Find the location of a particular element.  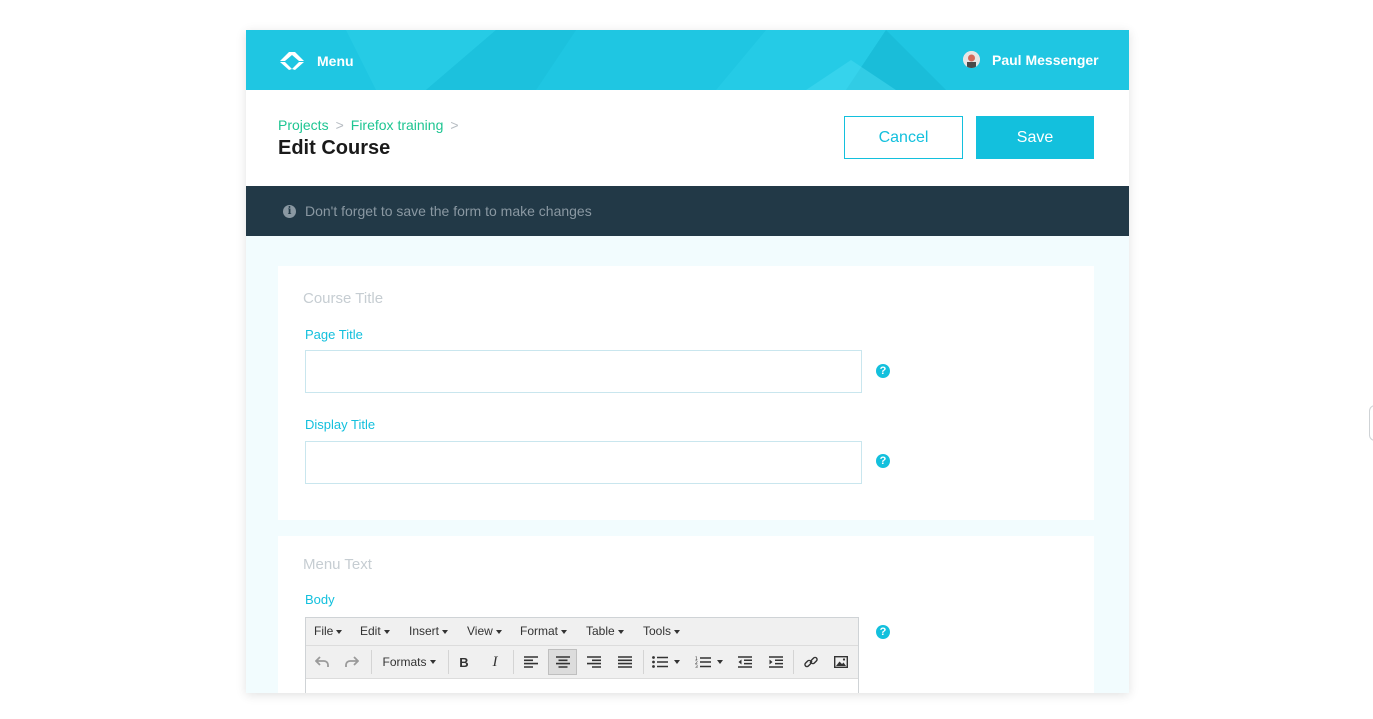

rich-text-editor: File Edit Insert View Format Table Tools is located at coordinates (582, 655).